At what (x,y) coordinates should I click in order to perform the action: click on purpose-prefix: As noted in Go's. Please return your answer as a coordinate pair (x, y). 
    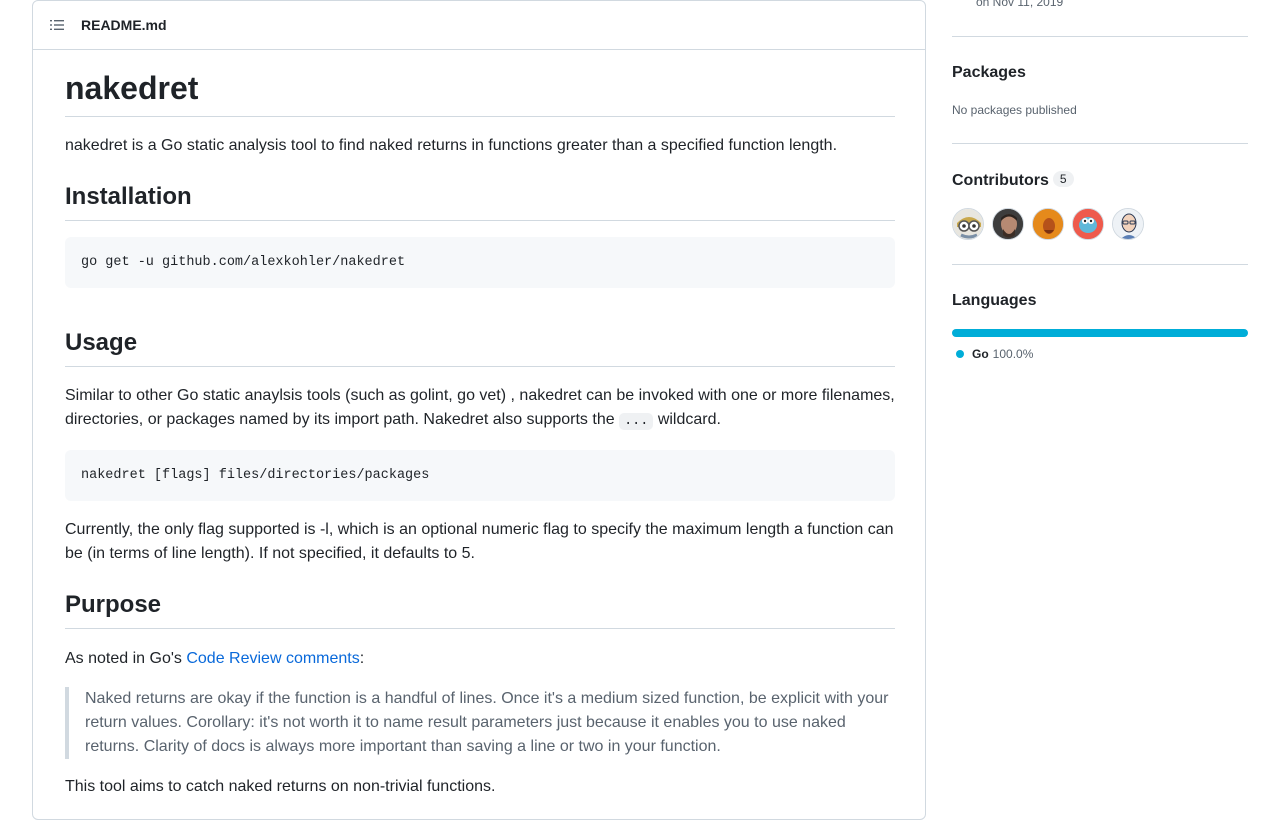
    Looking at the image, I should click on (126, 658).